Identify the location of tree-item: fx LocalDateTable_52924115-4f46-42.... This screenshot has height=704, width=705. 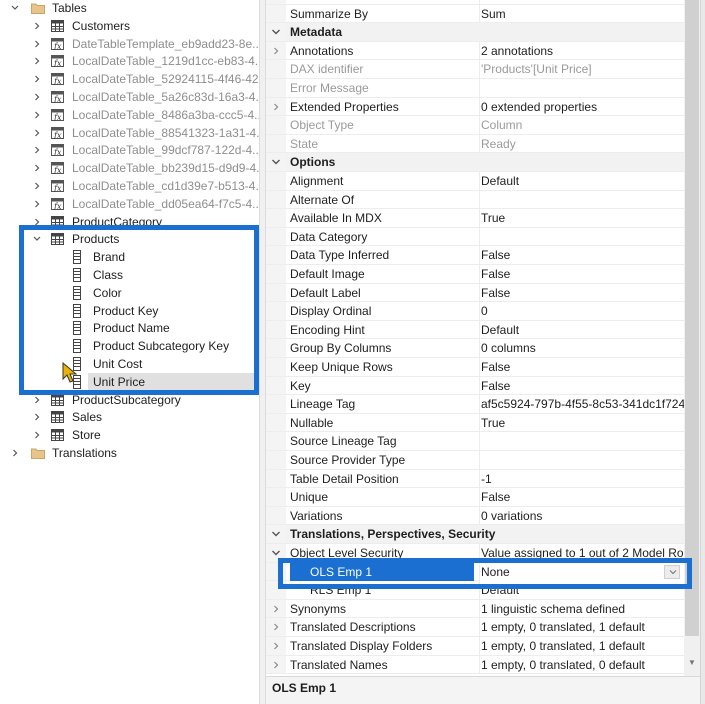
(129, 79).